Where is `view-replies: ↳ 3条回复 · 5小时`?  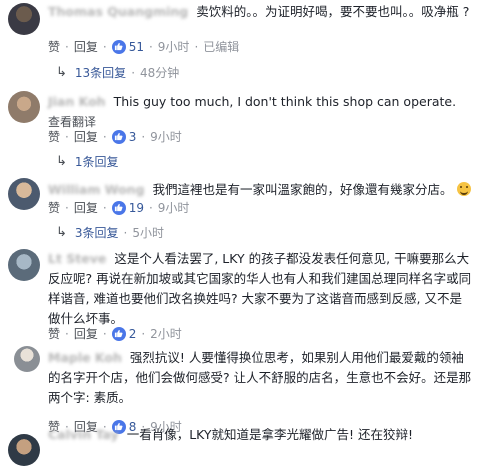 view-replies: ↳ 3条回复 · 5小时 is located at coordinates (110, 232).